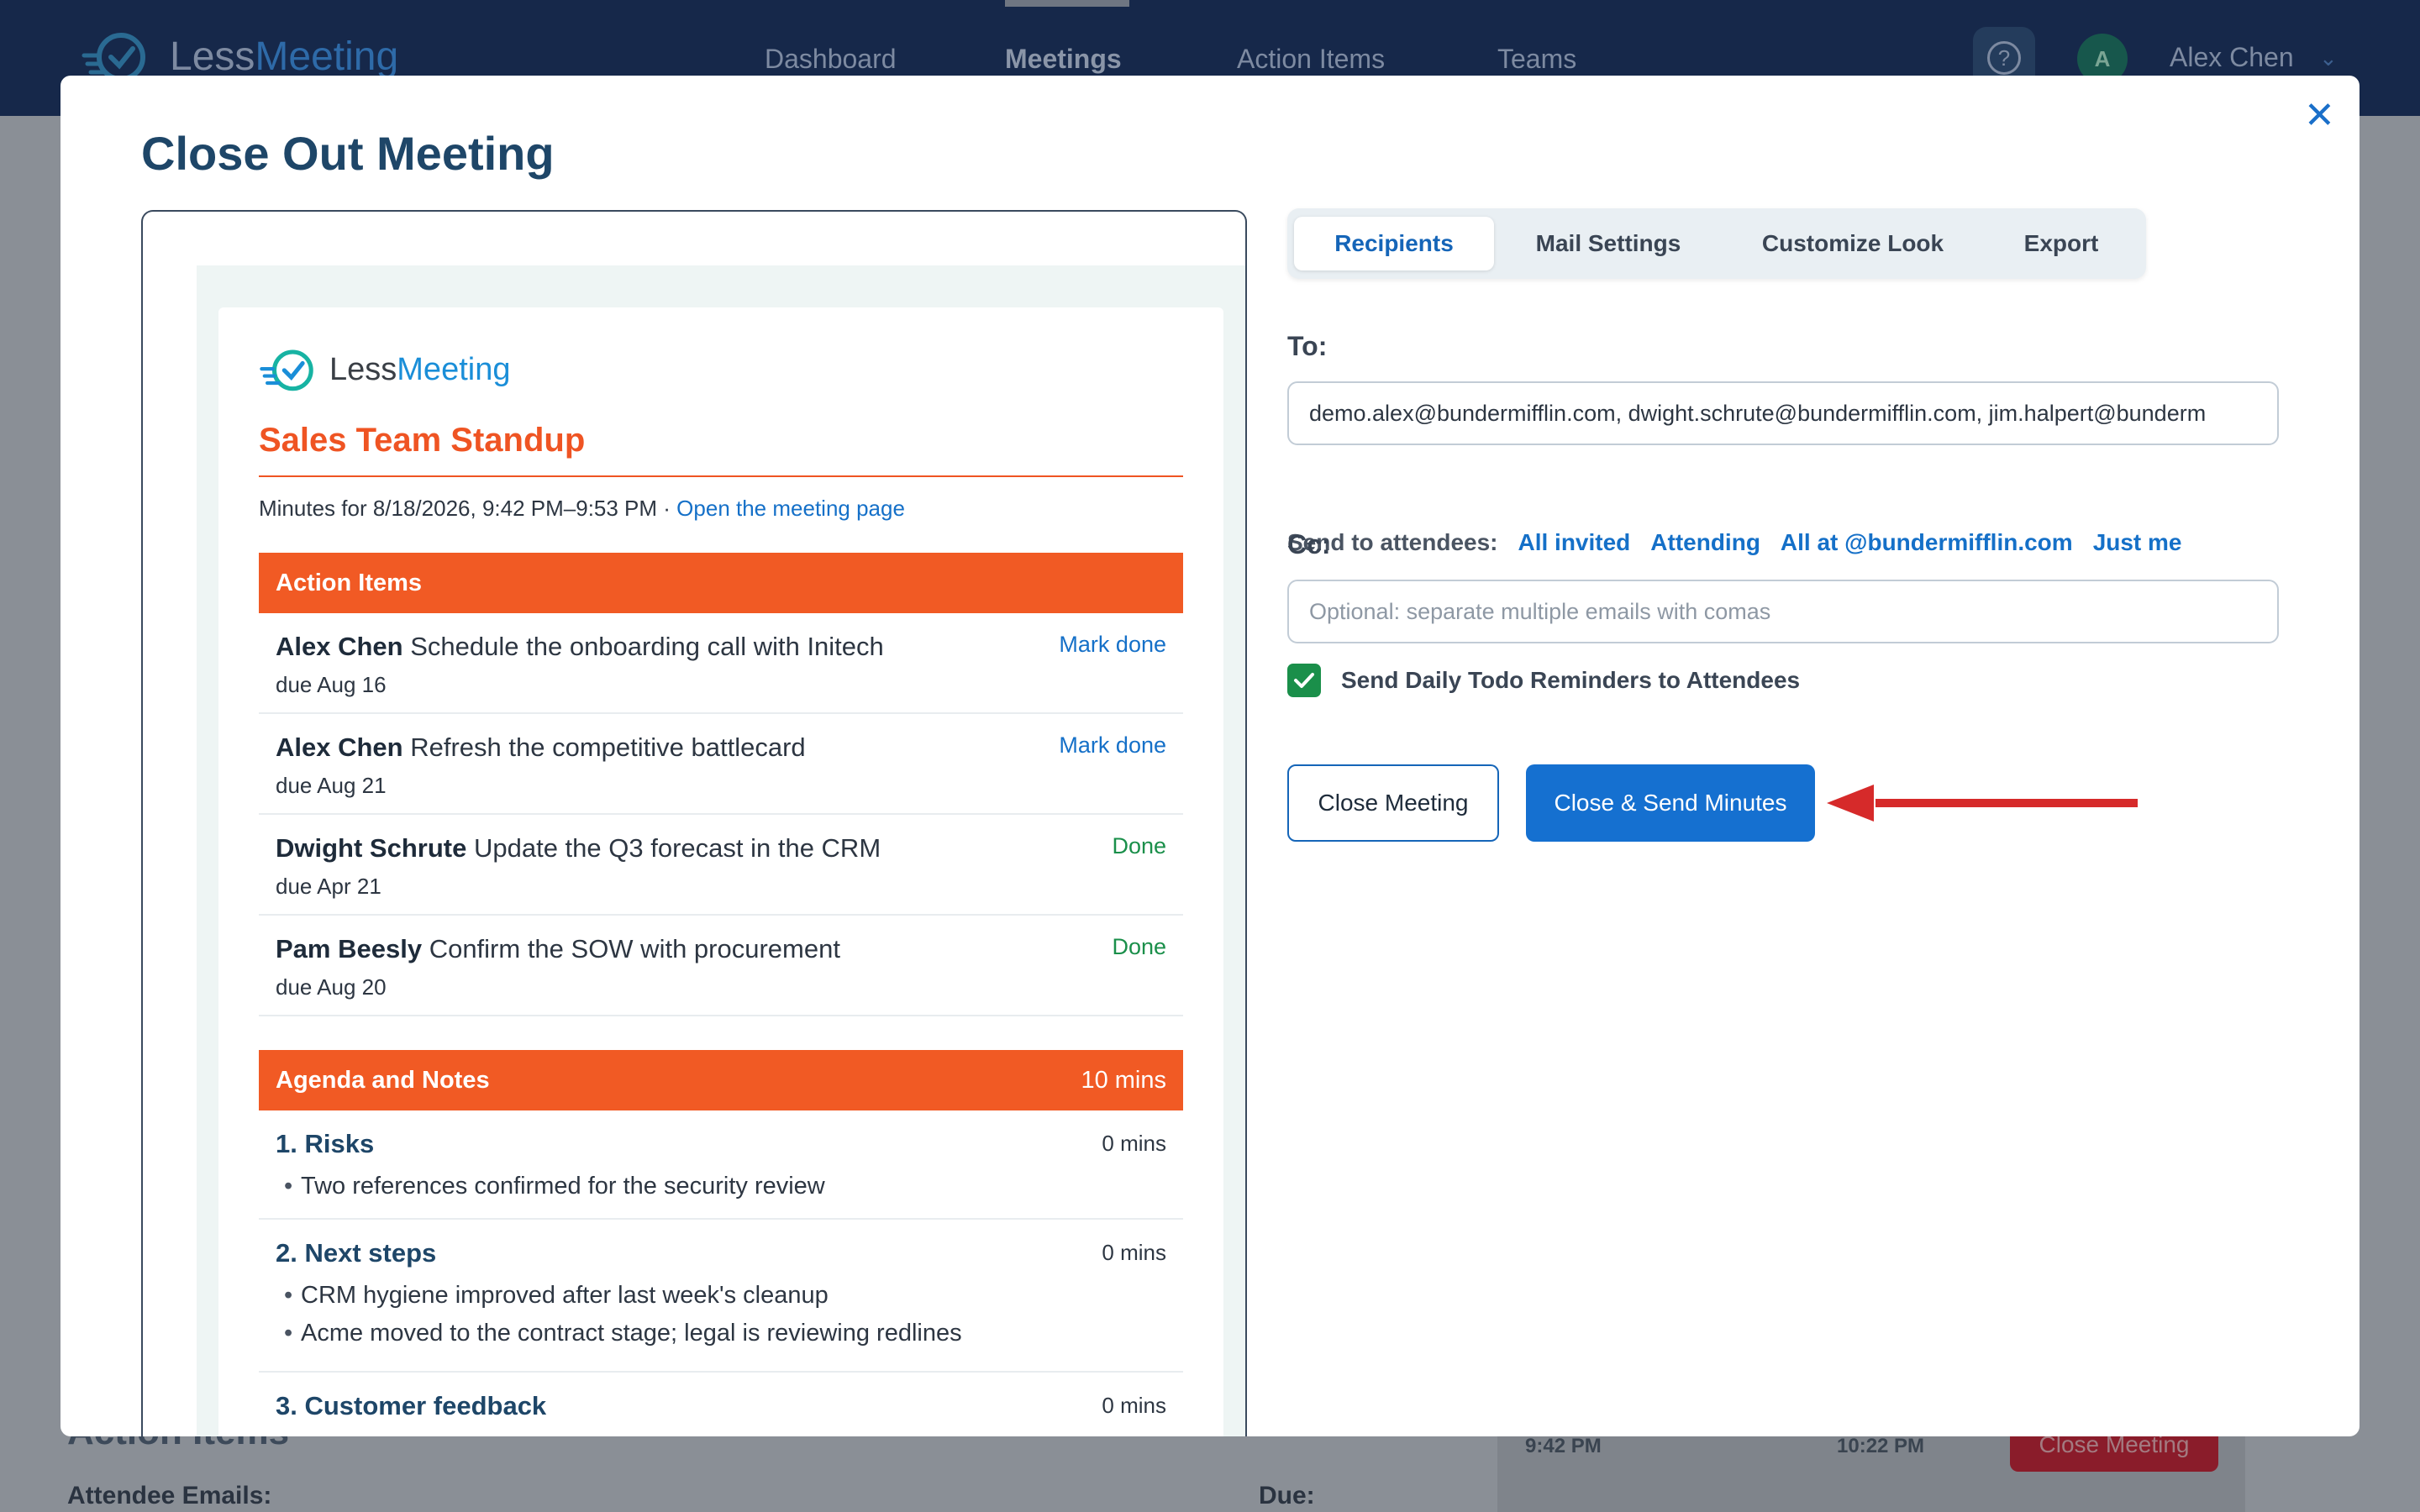 This screenshot has height=1512, width=2420. Describe the element at coordinates (721, 476) in the screenshot. I see `title-divider` at that location.